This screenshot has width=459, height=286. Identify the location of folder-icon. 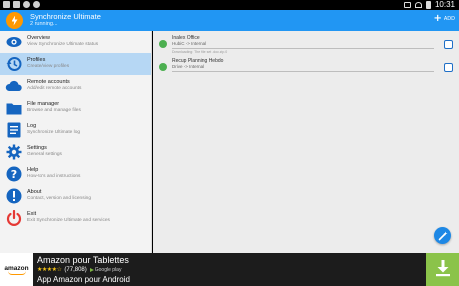
(13, 108).